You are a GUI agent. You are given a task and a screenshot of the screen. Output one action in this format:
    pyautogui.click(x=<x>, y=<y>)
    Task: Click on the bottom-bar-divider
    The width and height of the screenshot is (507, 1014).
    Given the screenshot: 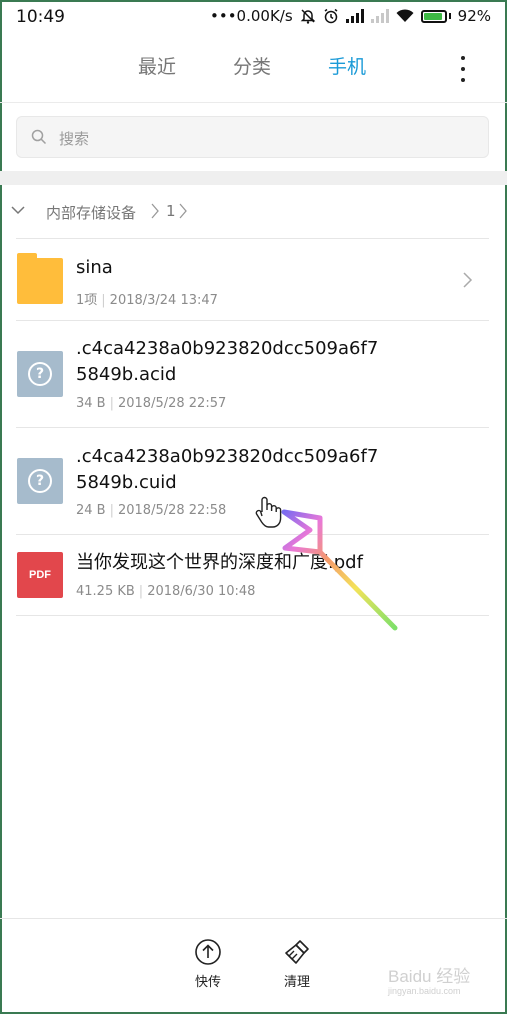 What is the action you would take?
    pyautogui.click(x=253, y=918)
    